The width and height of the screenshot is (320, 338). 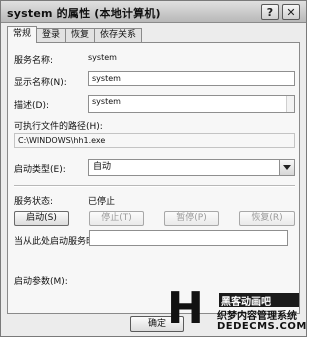 I want to click on startup-type-dropdown-button, so click(x=286, y=167).